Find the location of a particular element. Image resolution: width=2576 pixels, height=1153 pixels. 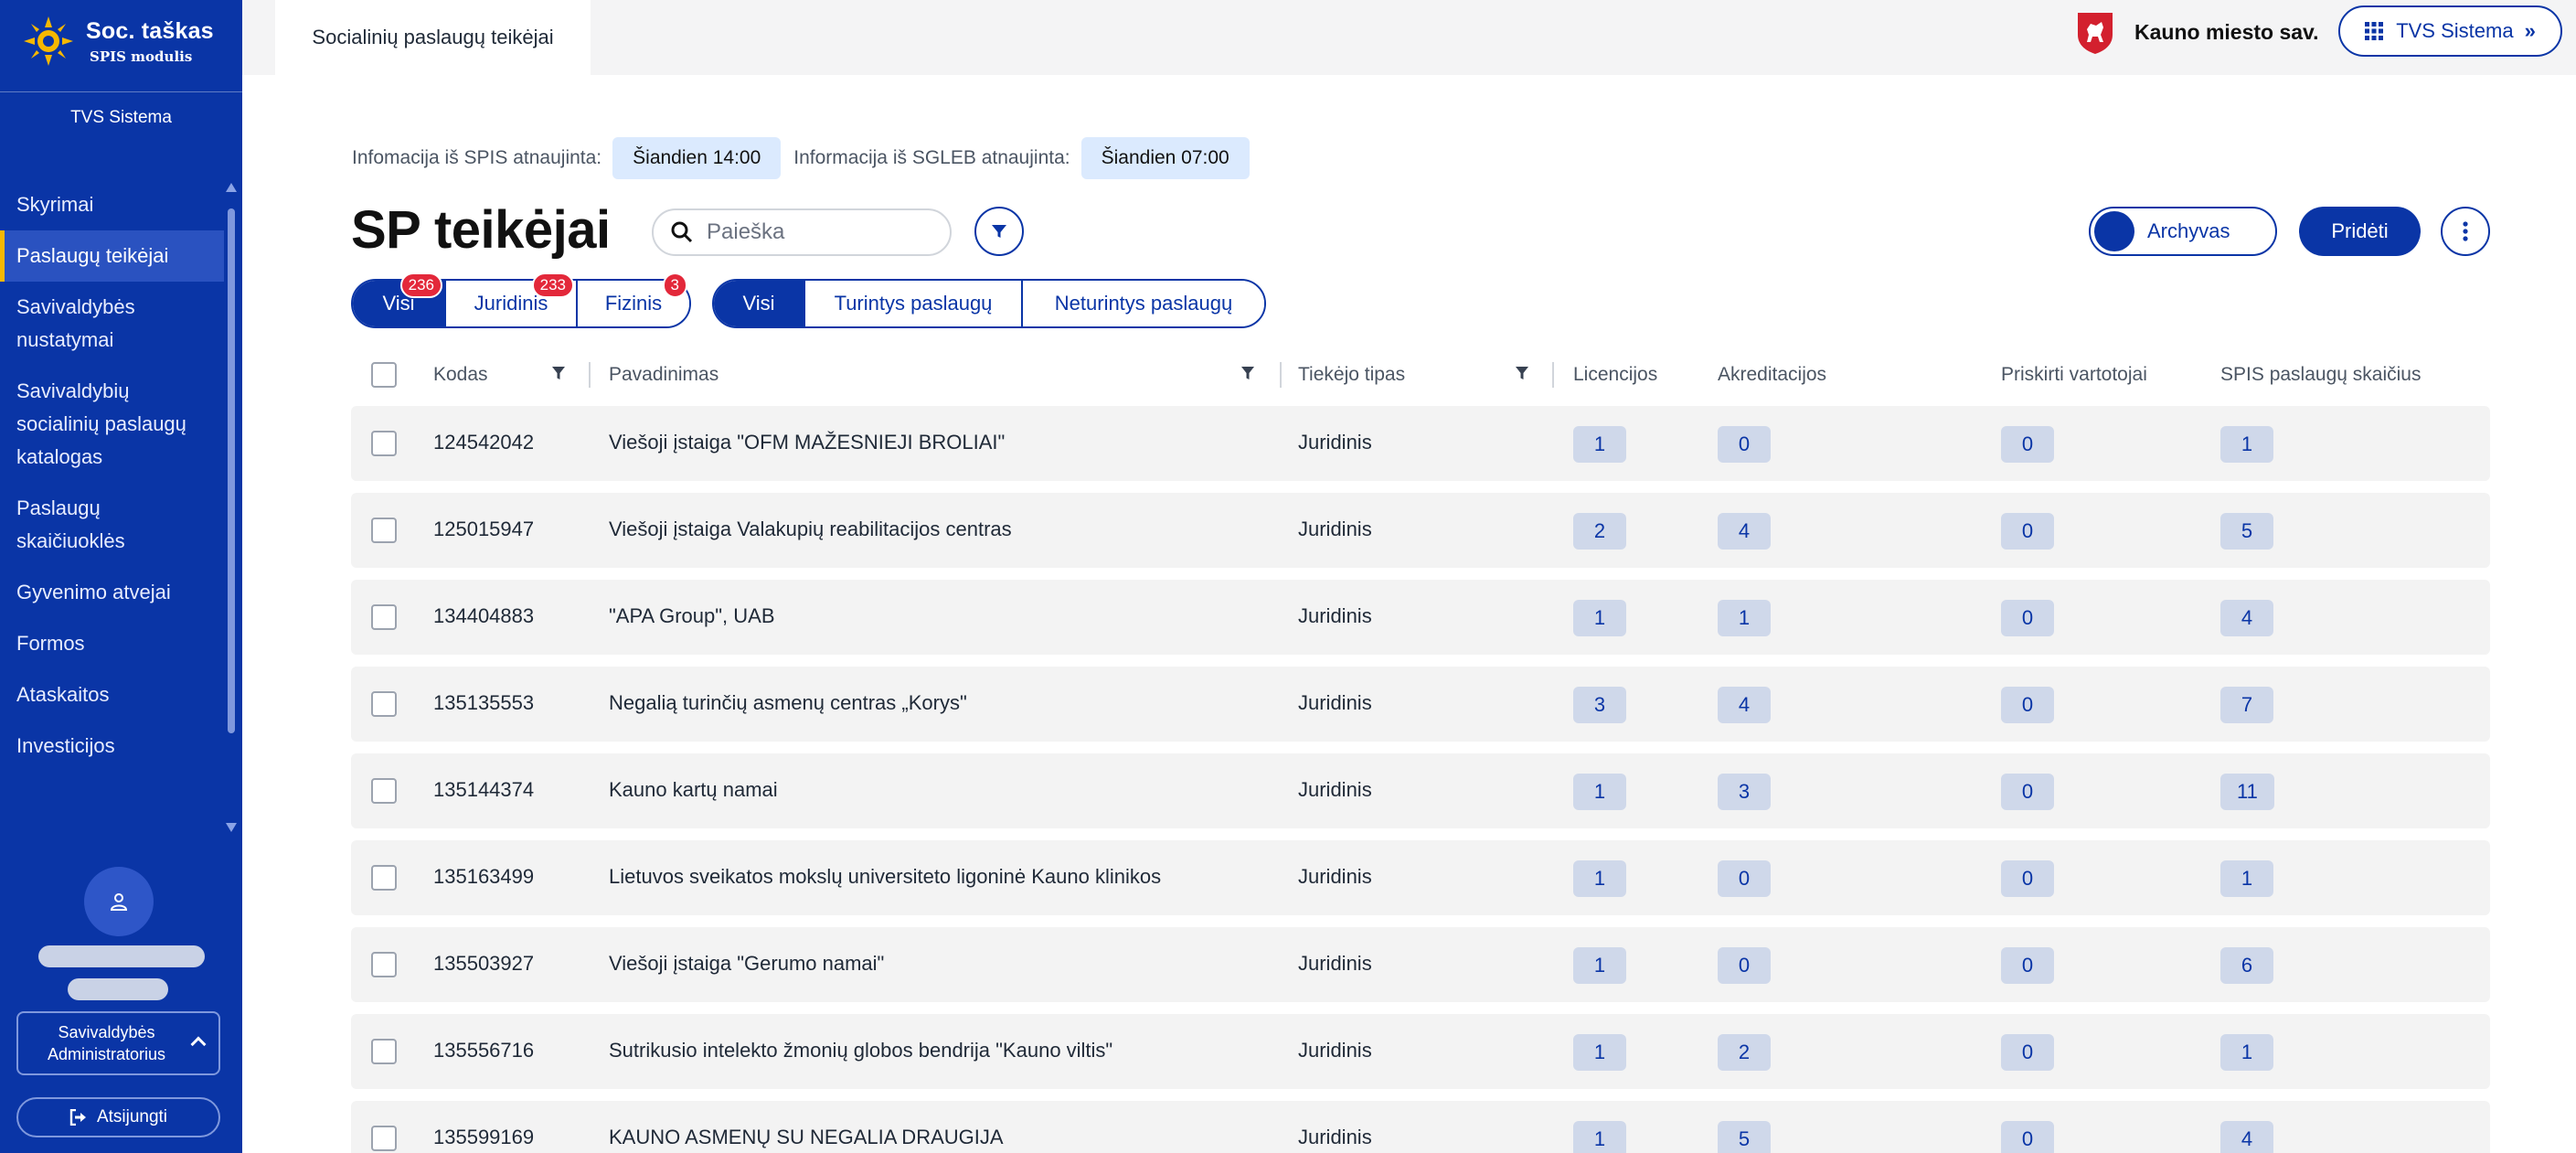

licenses-pill: 3 is located at coordinates (1599, 705).